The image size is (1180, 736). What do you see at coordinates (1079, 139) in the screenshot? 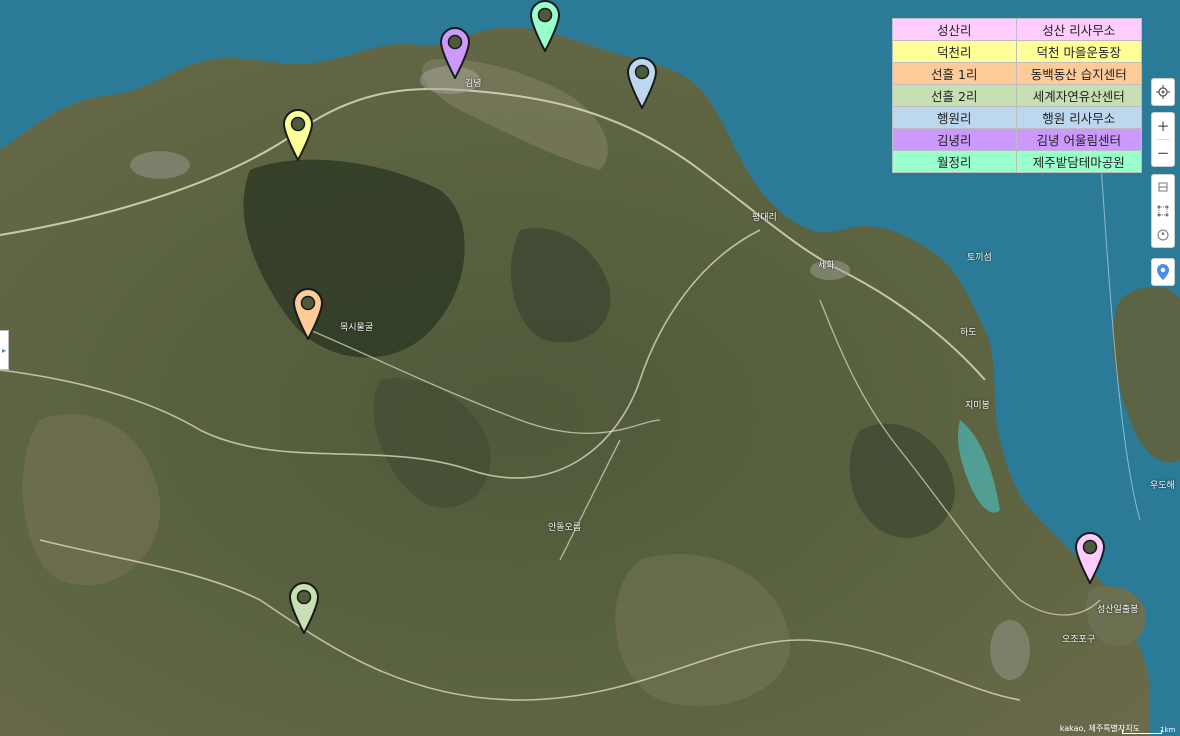
I see `legend-facility: 김녕 어울림센터` at bounding box center [1079, 139].